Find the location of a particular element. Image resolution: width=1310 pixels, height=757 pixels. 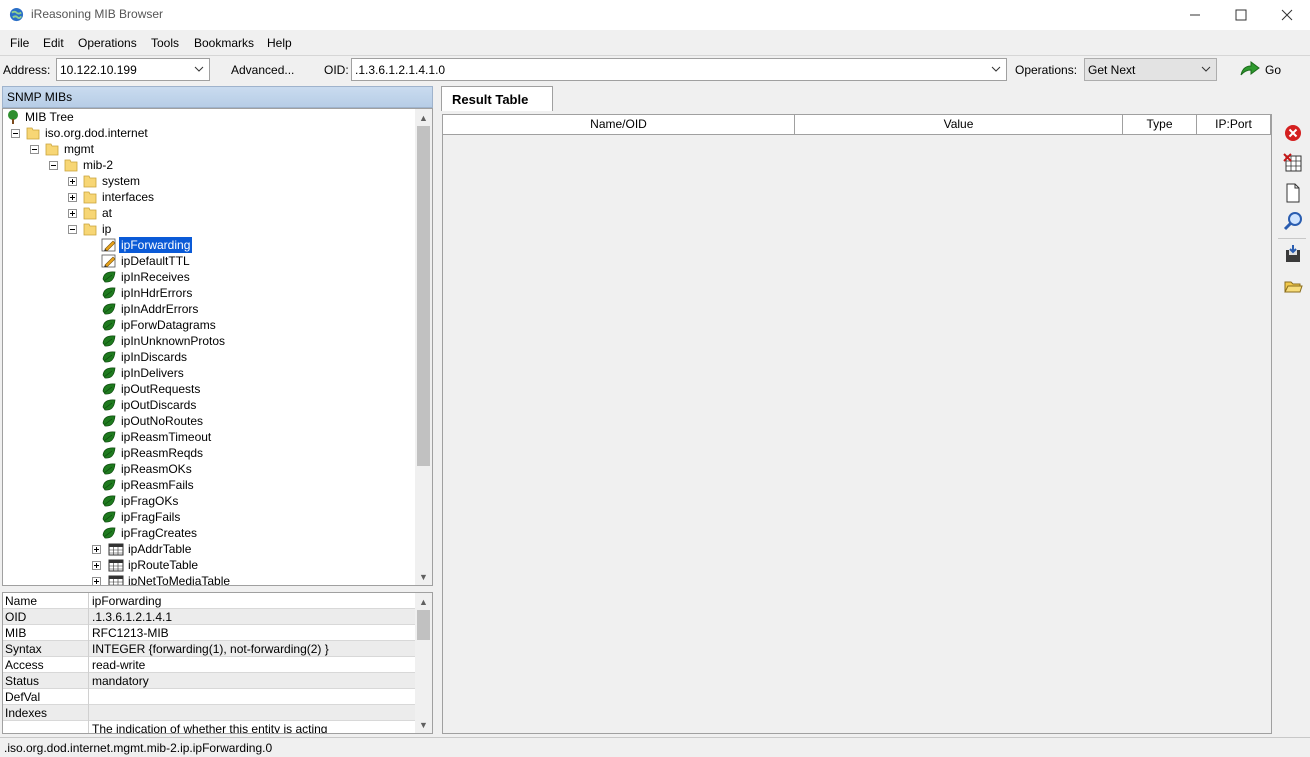

menu-tools: Tools is located at coordinates (165, 43).